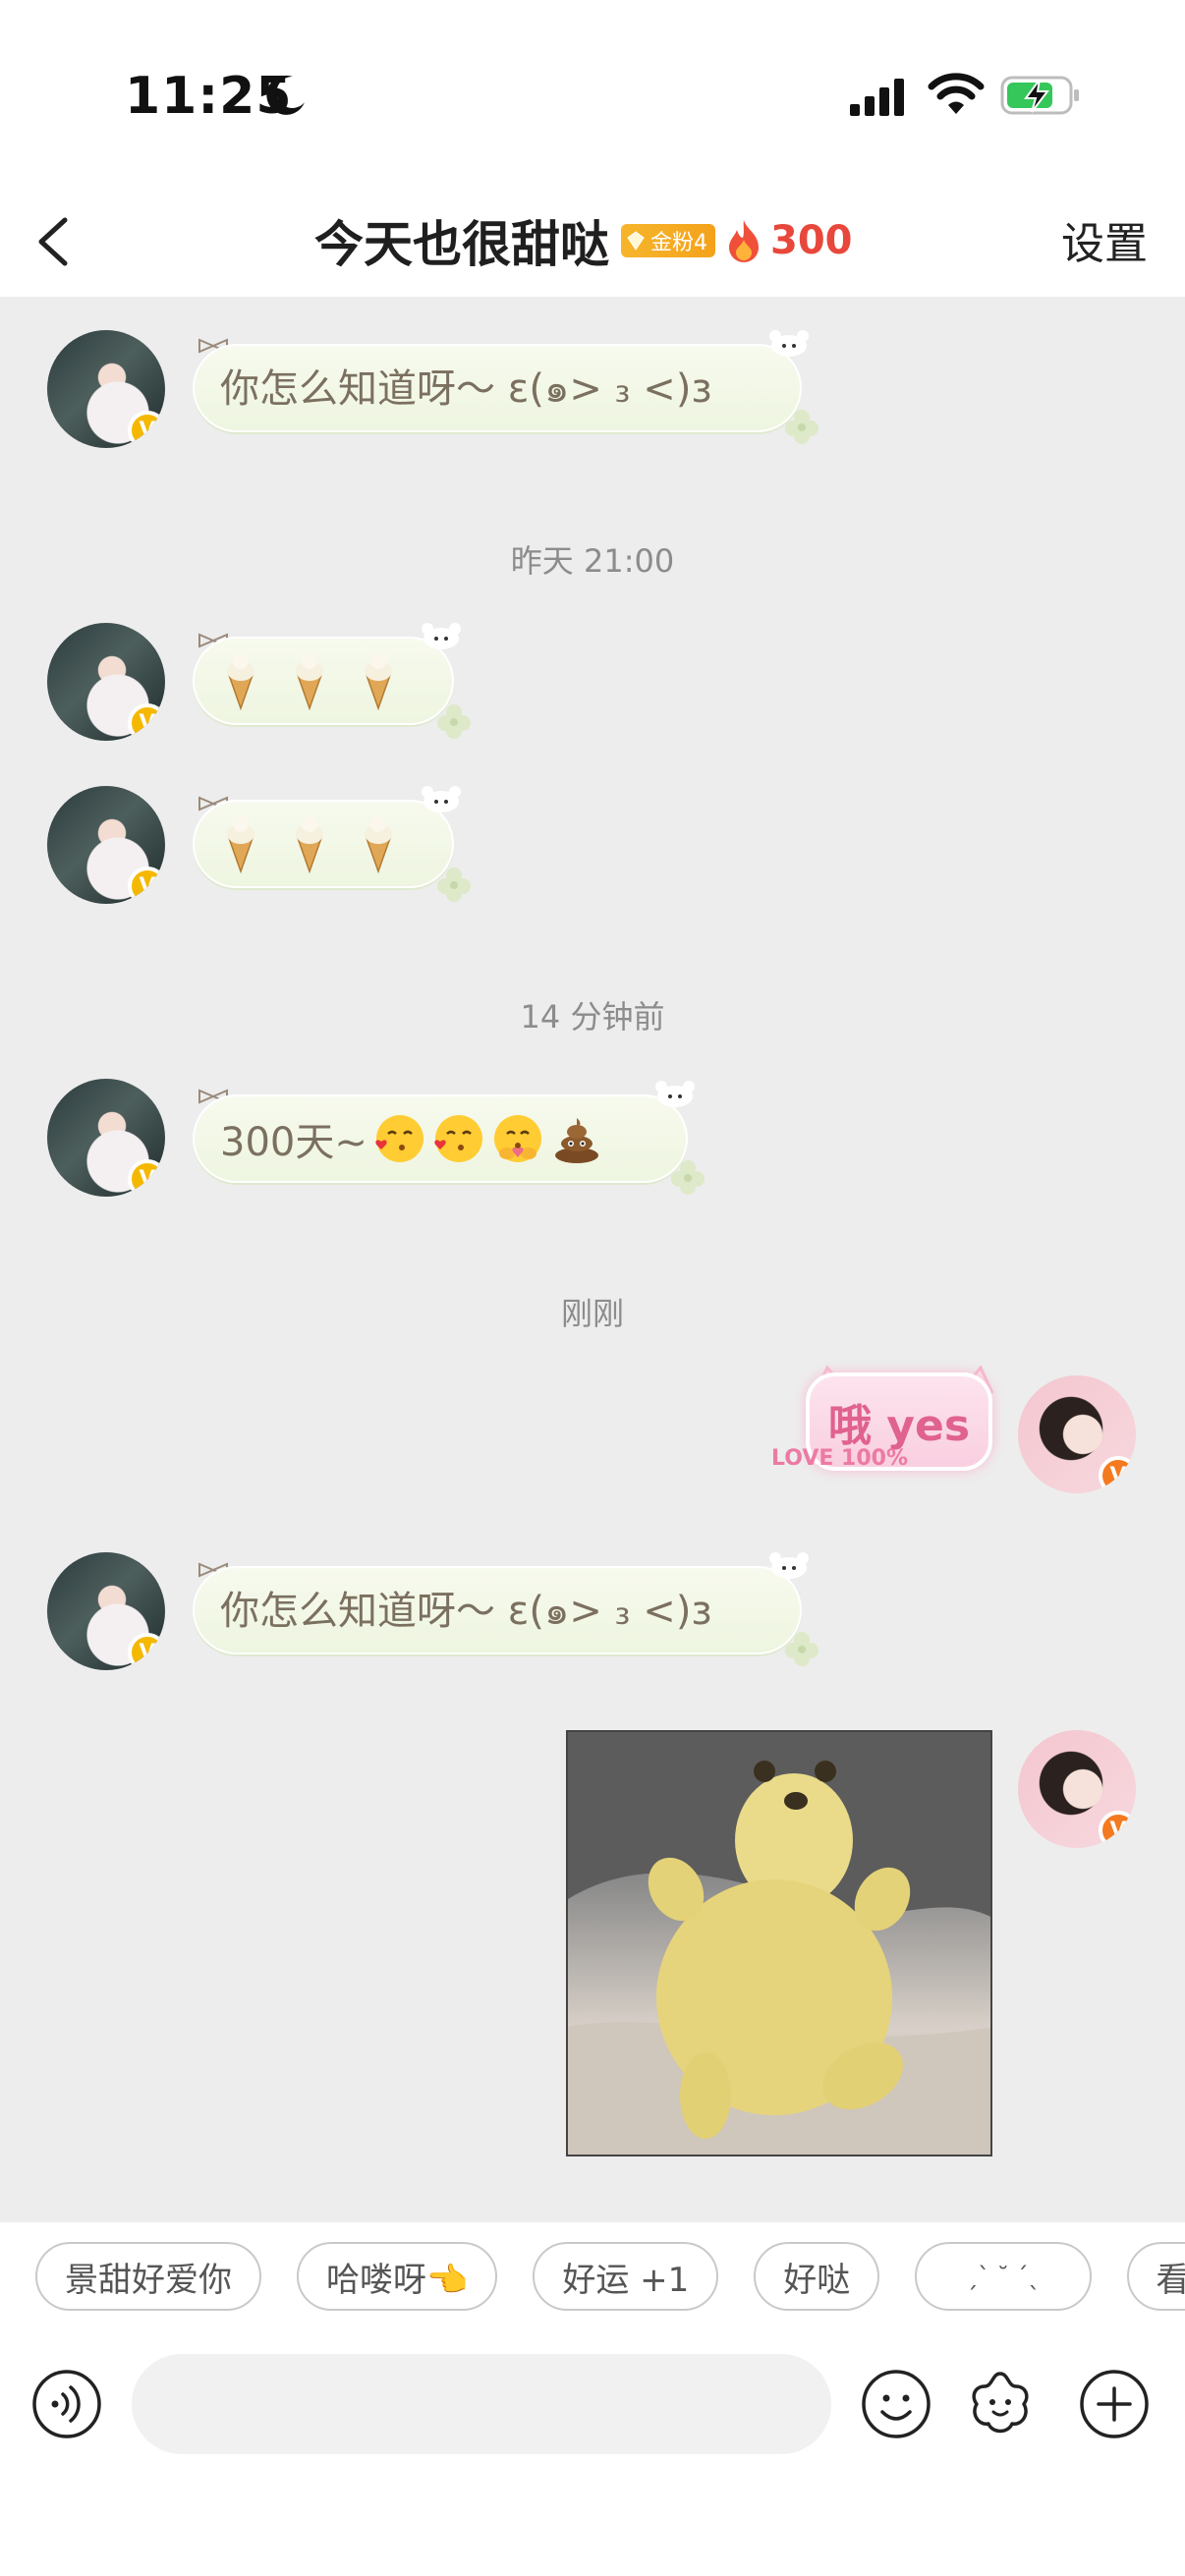 Image resolution: width=1185 pixels, height=2576 pixels. What do you see at coordinates (812, 240) in the screenshot?
I see `streak-count: 300` at bounding box center [812, 240].